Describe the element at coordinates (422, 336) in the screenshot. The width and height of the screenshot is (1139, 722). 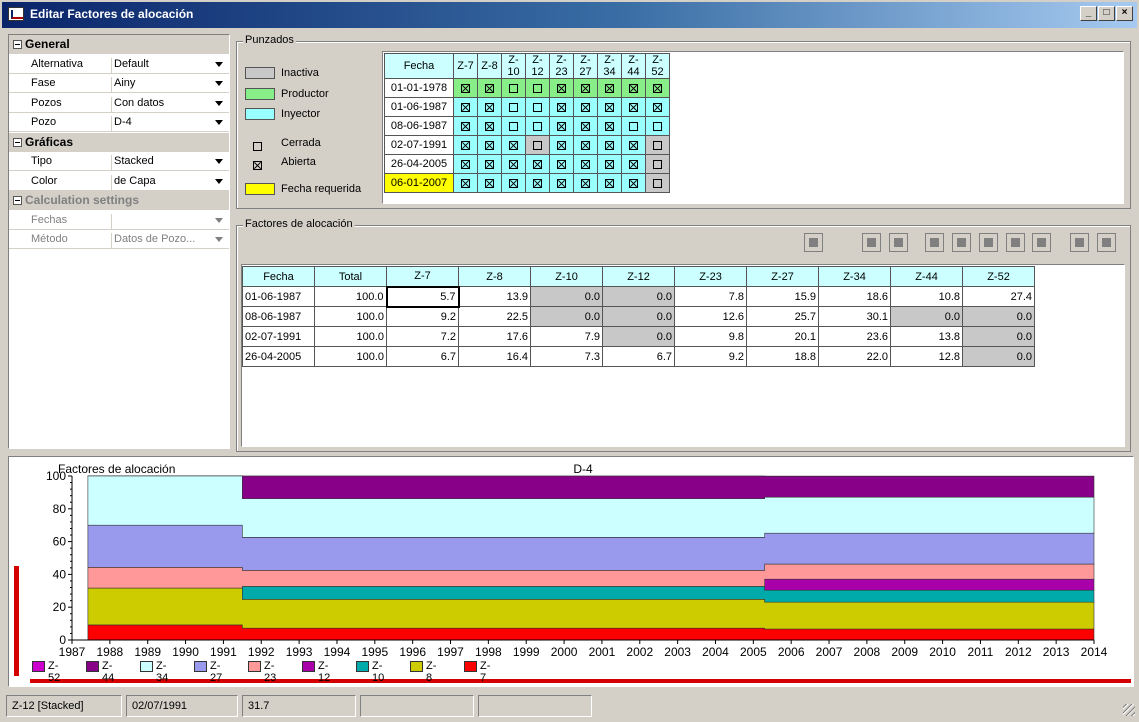
I see `factores-value-cell: 7.2` at that location.